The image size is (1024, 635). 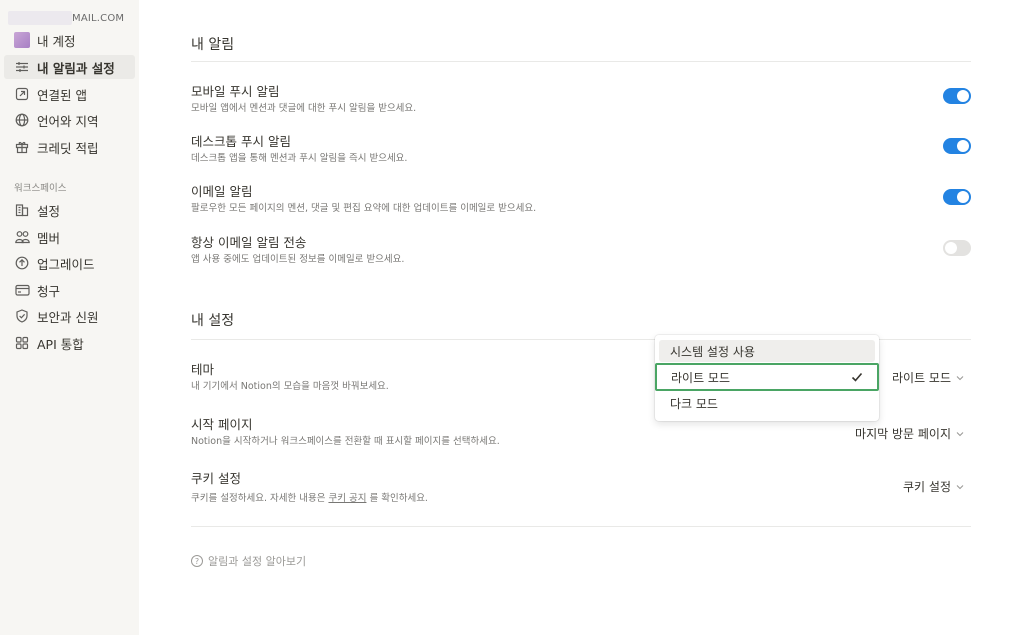 What do you see at coordinates (66, 264) in the screenshot?
I see `sidebar-item-label: 업그레이드` at bounding box center [66, 264].